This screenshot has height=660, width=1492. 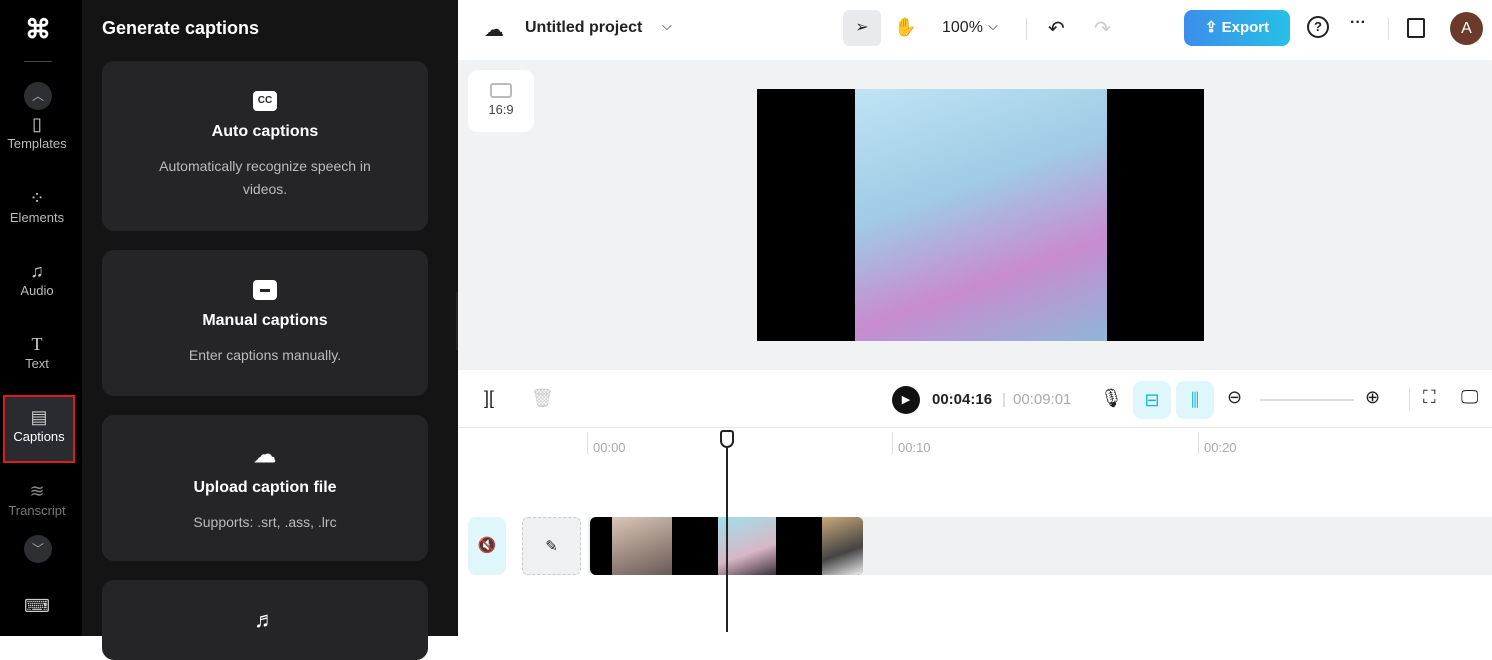 What do you see at coordinates (37, 198) in the screenshot?
I see `elements-icon: ⁘` at bounding box center [37, 198].